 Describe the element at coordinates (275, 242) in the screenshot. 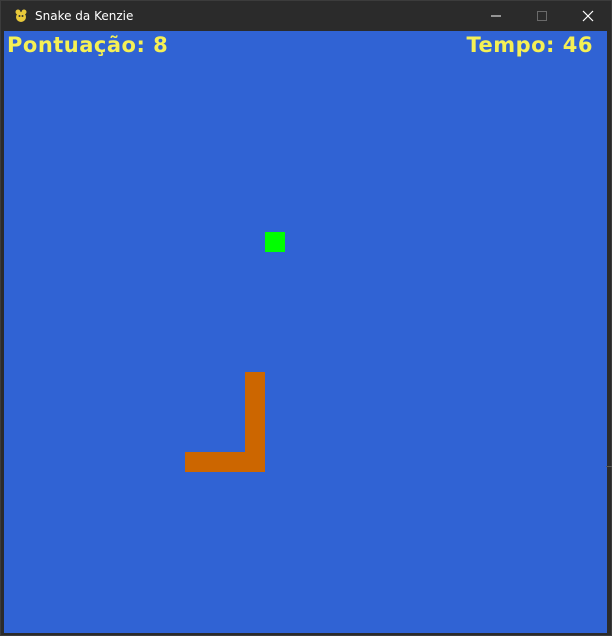

I see `food-pellet` at that location.